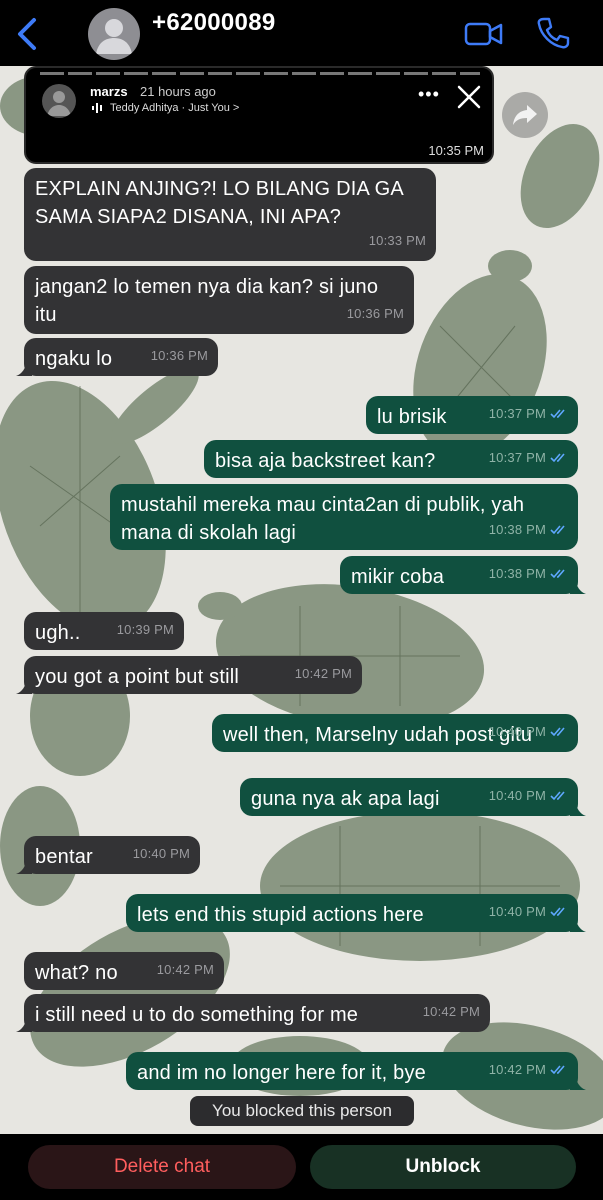 This screenshot has height=1200, width=603. I want to click on story-music: Teddy Adhitya · Just You >, so click(165, 108).